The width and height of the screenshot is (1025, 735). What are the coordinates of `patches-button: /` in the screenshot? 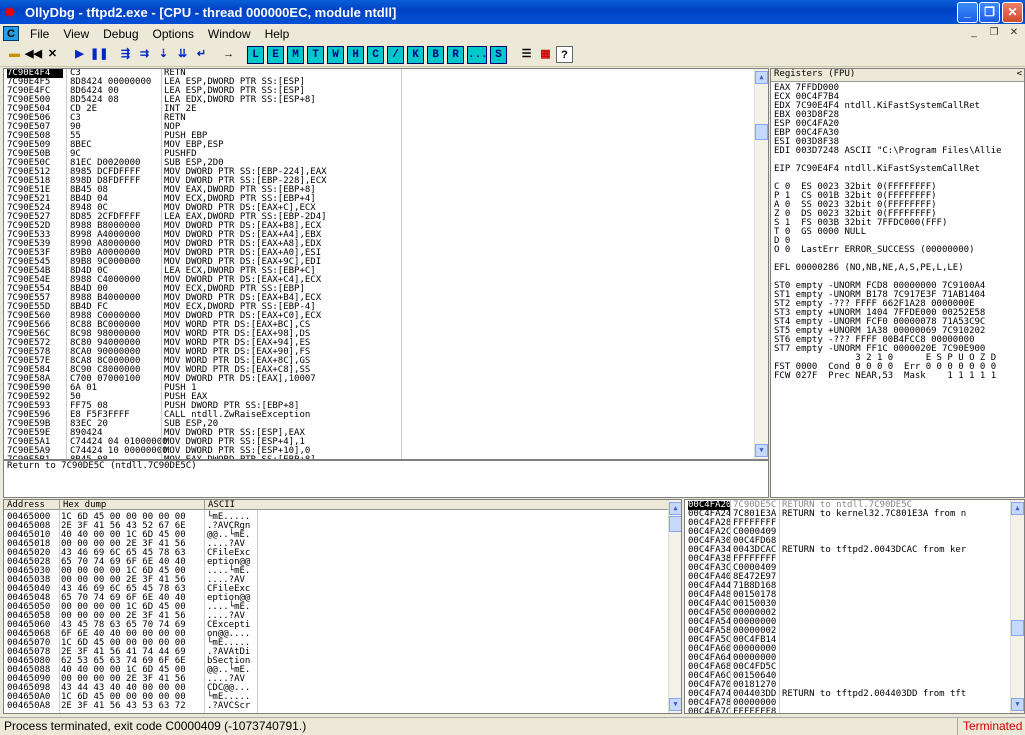 It's located at (395, 54).